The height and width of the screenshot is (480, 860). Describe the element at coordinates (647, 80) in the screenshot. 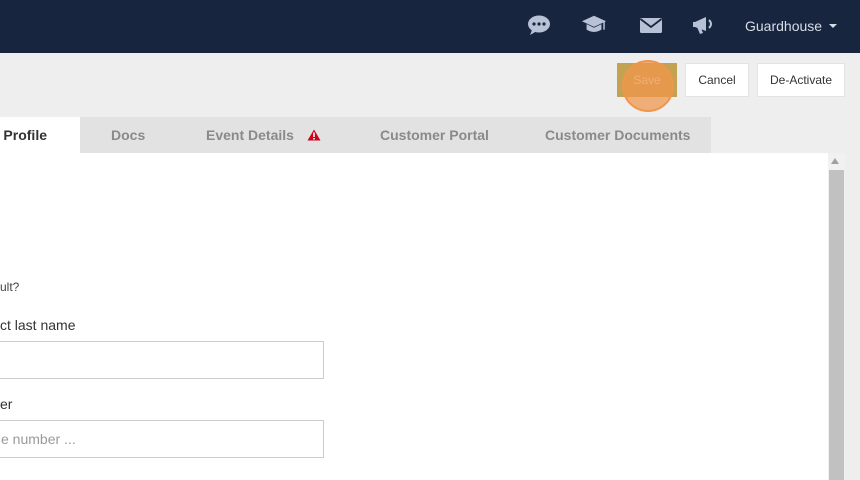

I see `save-button: Save` at that location.